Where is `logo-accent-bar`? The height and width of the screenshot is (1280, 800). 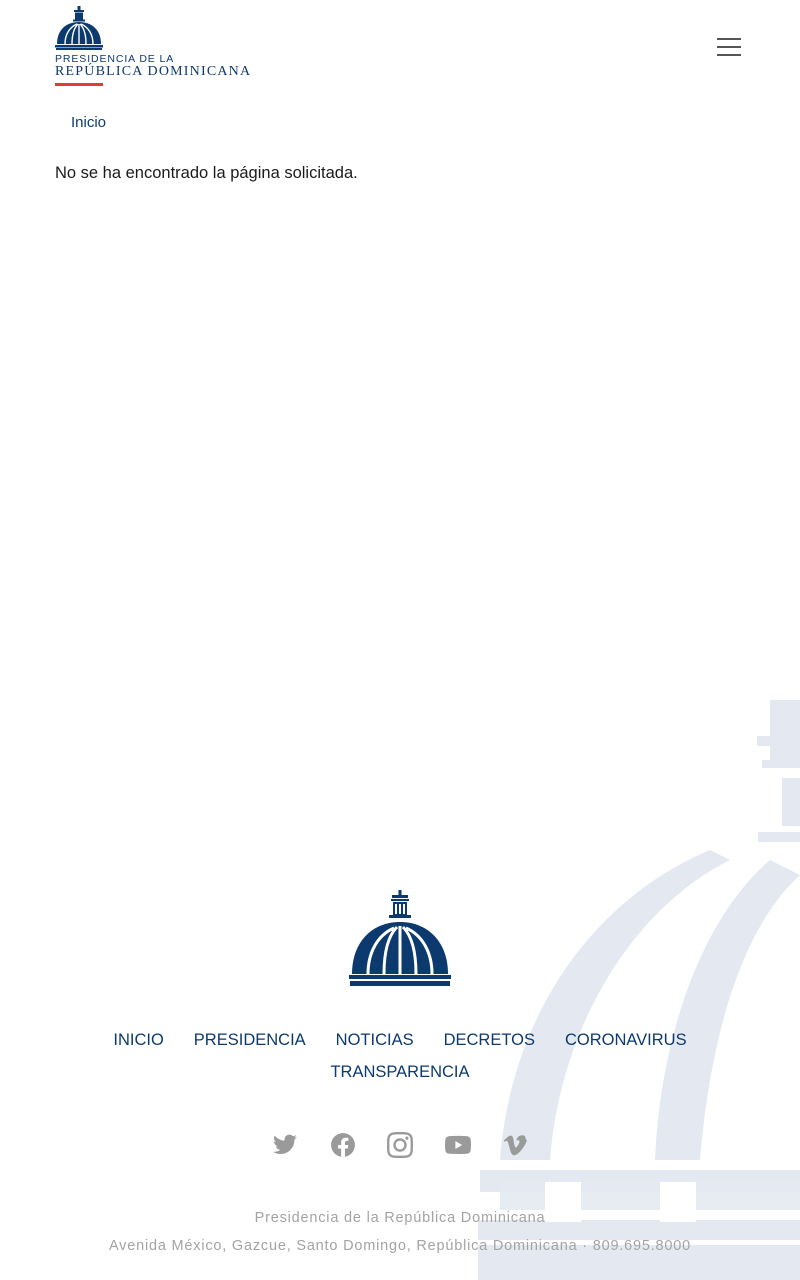 logo-accent-bar is located at coordinates (79, 84).